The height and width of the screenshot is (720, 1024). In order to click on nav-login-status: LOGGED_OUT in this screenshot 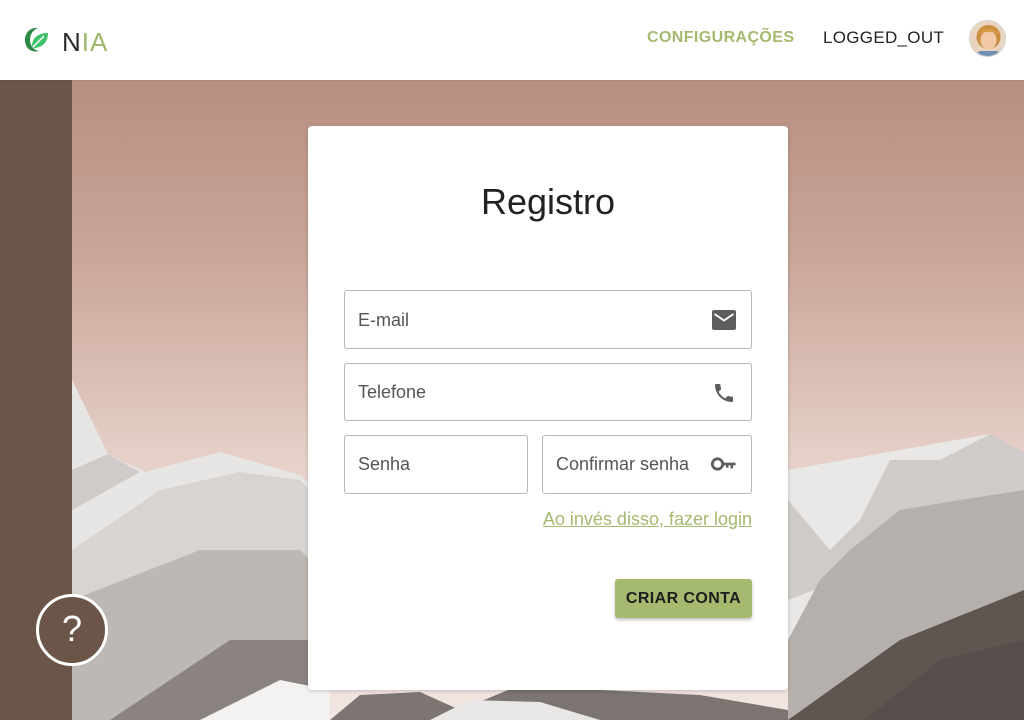, I will do `click(883, 38)`.